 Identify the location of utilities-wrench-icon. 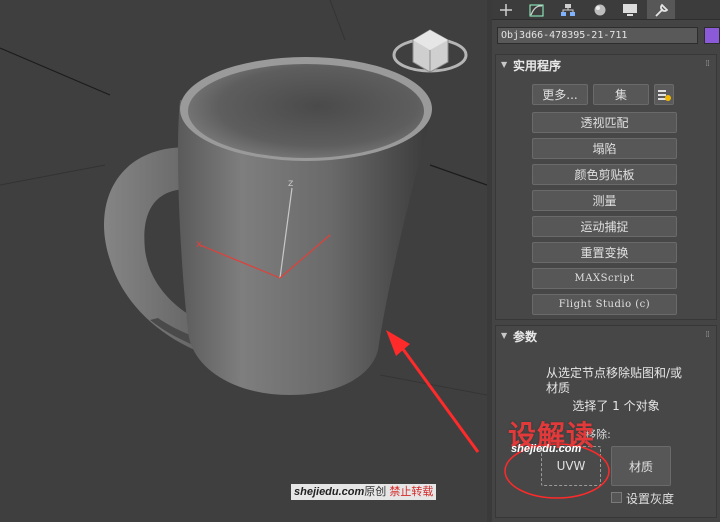
(661, 9).